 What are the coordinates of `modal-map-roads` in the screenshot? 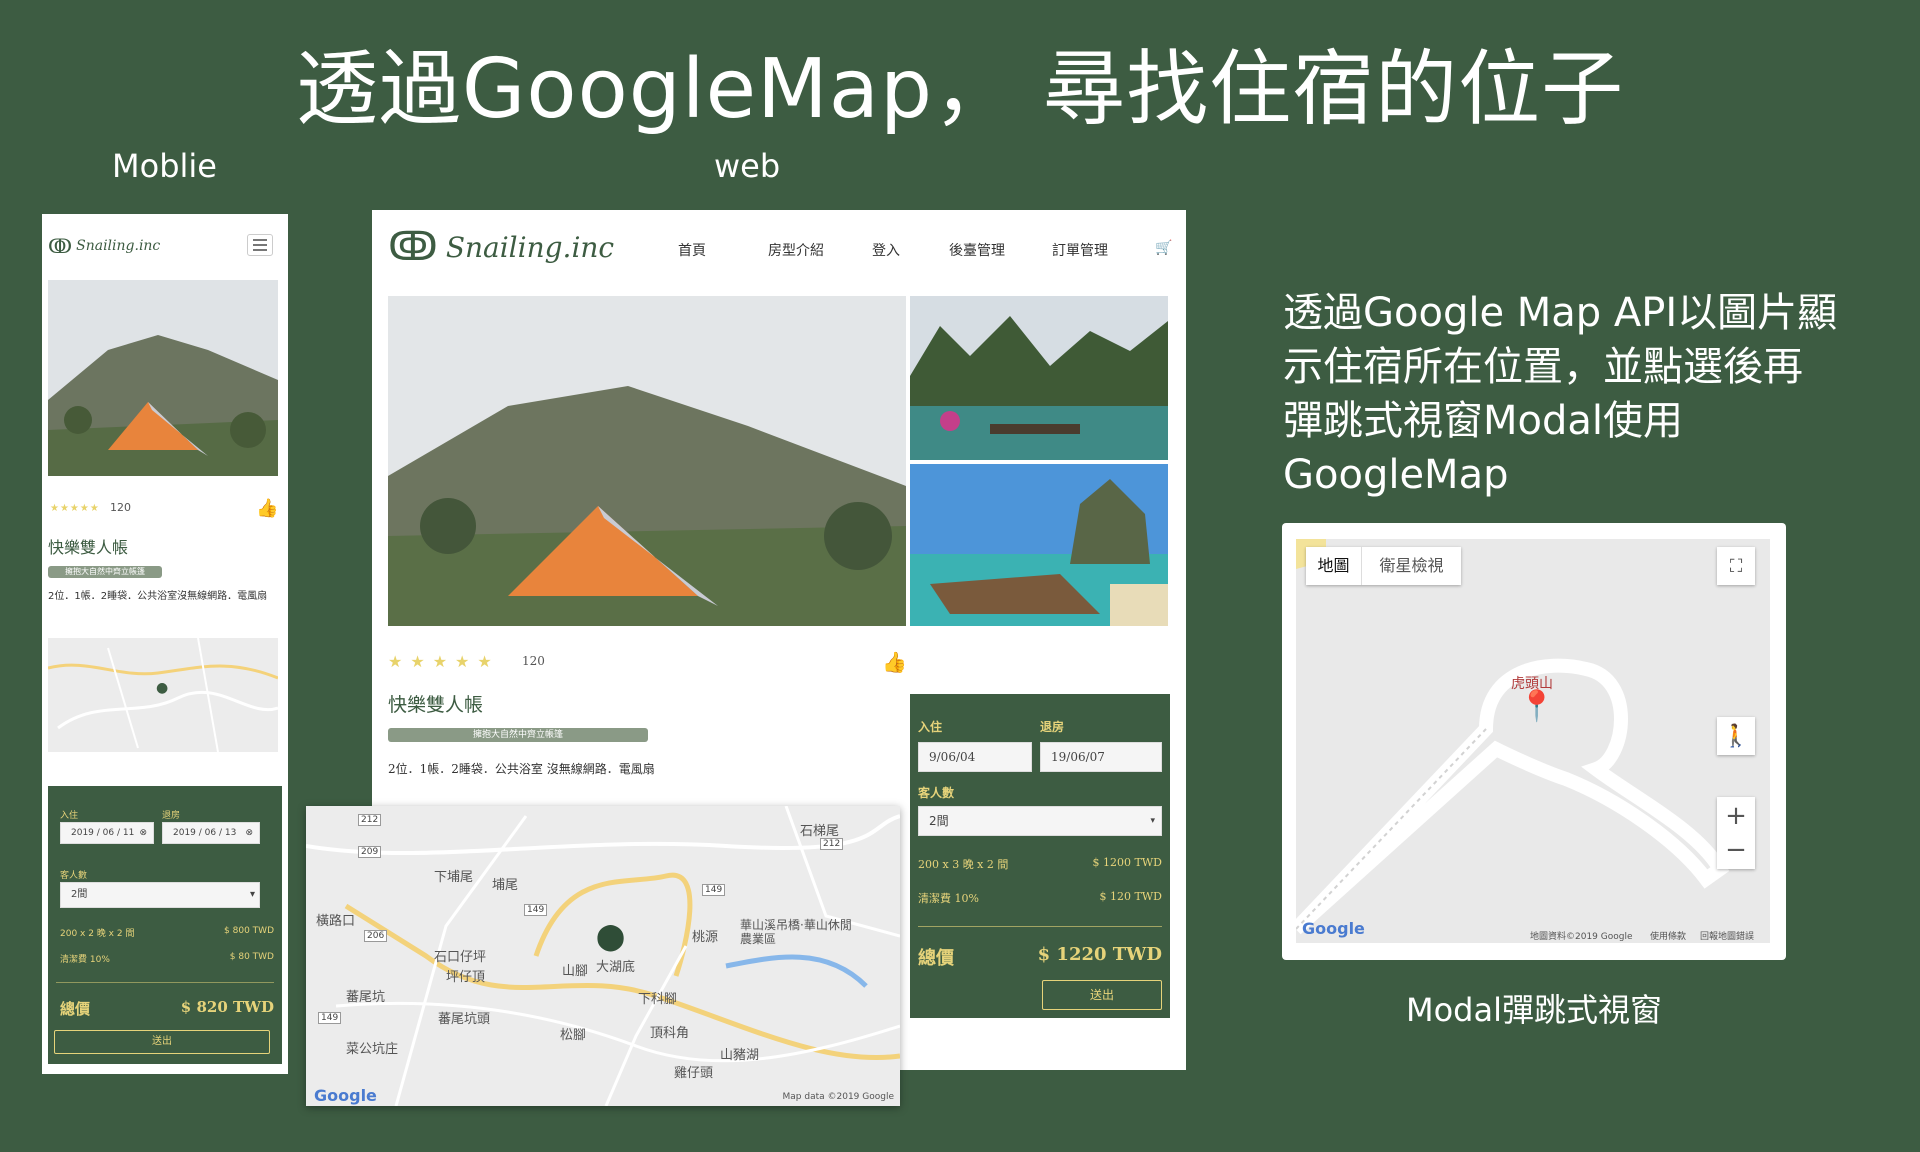 It's located at (1533, 741).